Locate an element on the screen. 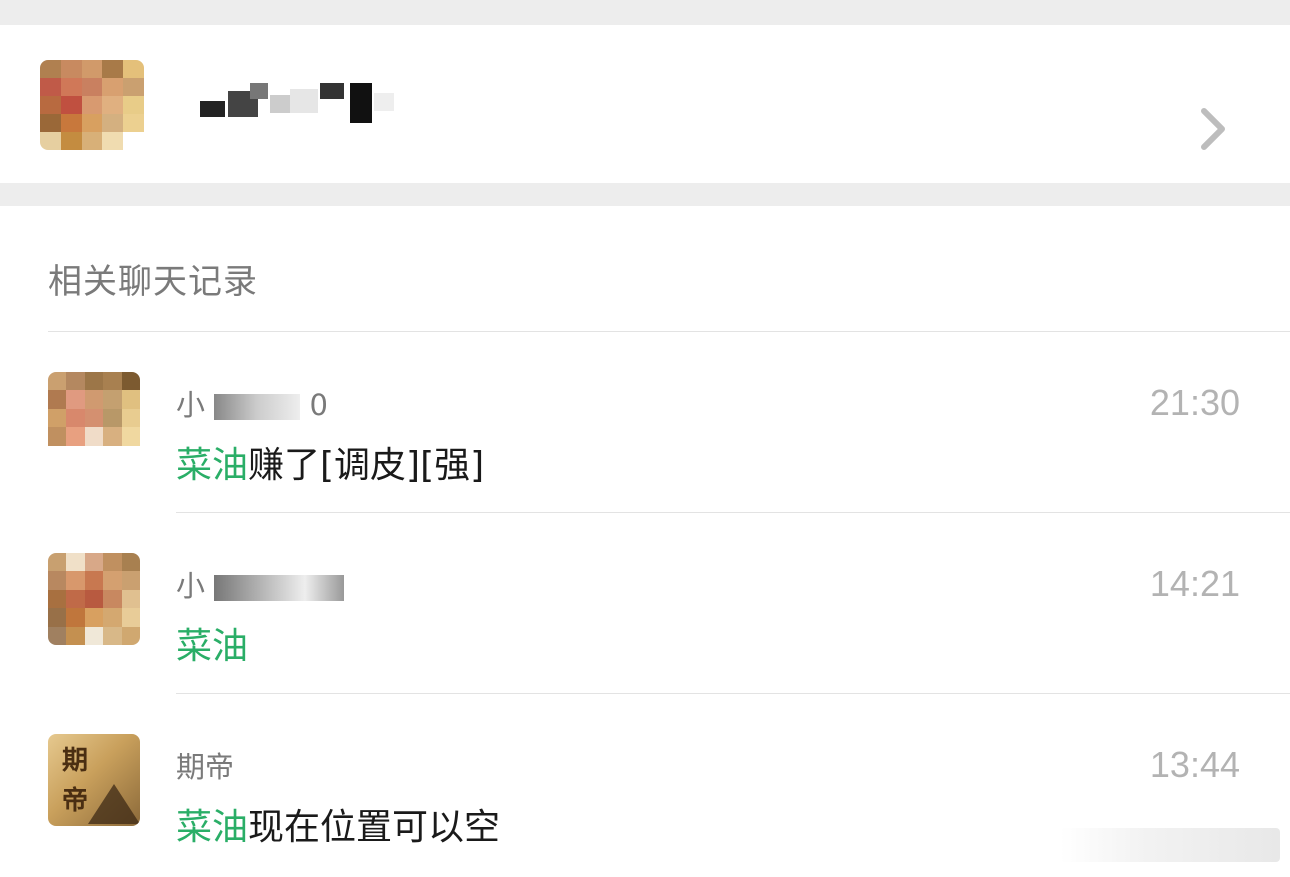  message-preview: 菜油 is located at coordinates (212, 643).